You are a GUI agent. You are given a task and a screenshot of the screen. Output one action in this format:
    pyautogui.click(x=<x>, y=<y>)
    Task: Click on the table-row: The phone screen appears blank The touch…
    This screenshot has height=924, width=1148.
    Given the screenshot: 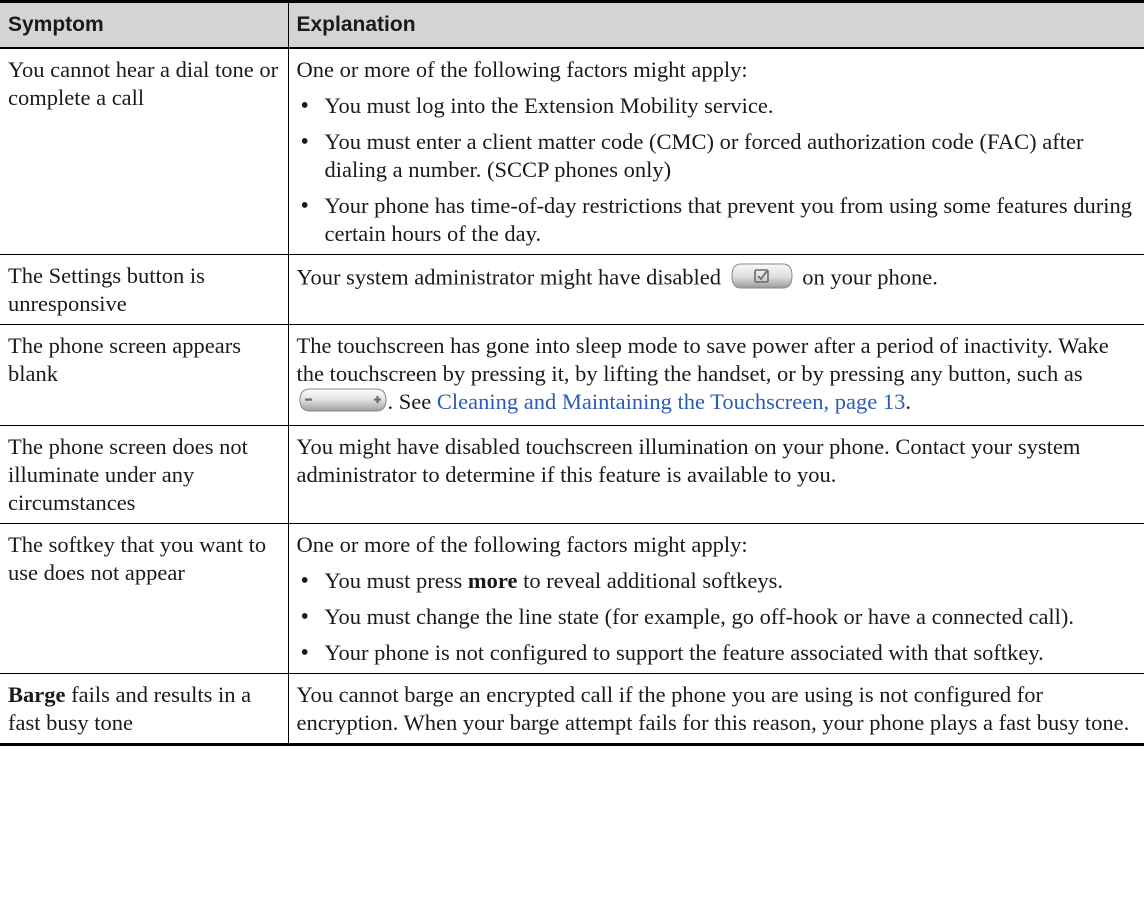 What is the action you would take?
    pyautogui.click(x=572, y=375)
    